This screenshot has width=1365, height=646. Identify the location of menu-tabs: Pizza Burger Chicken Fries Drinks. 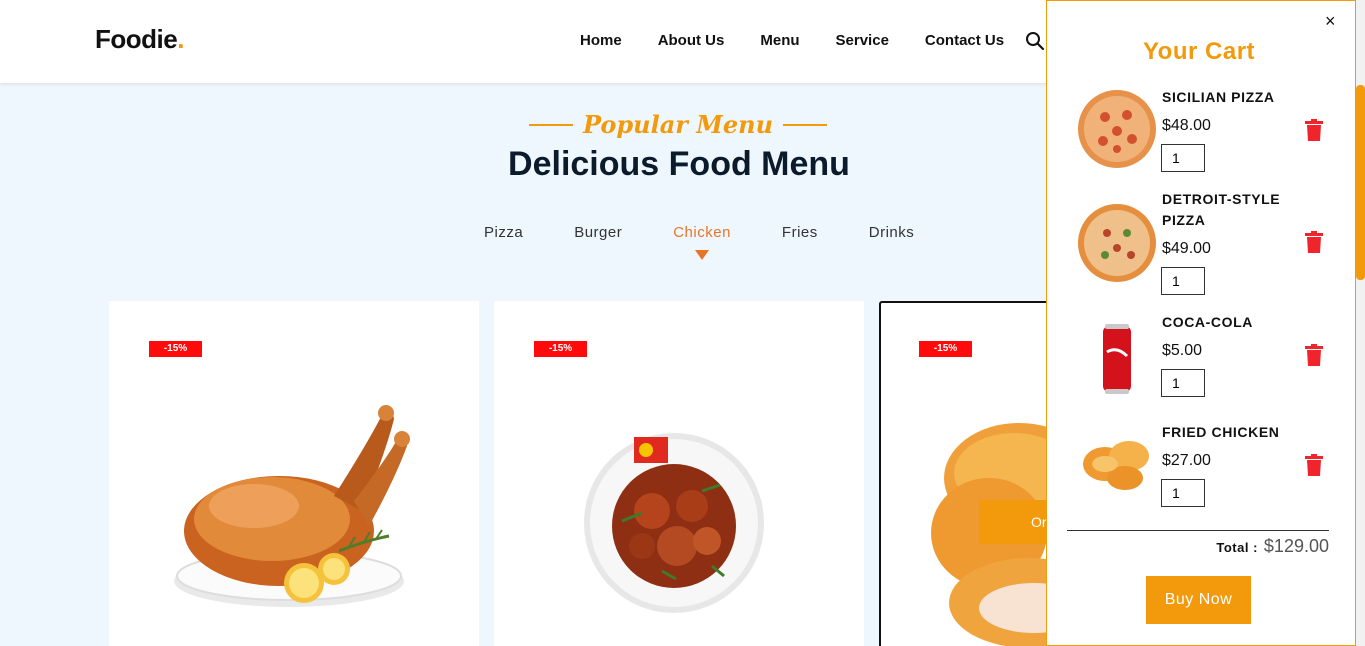
(724, 242).